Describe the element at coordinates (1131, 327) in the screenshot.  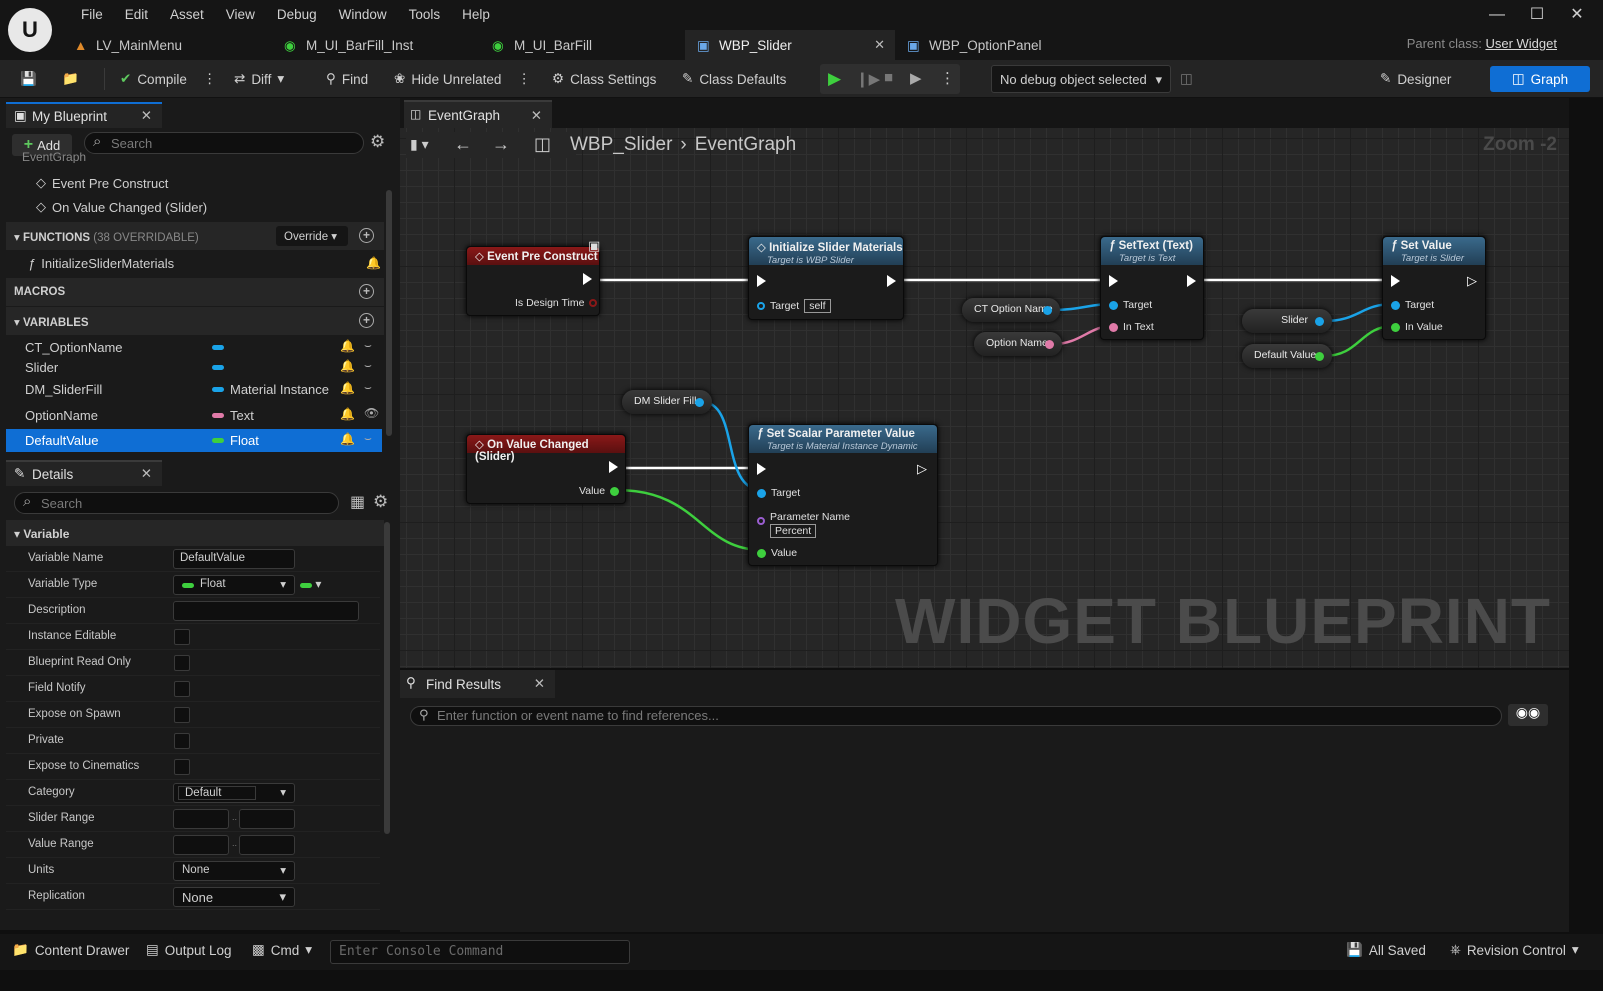
I see `in-text-pin: In Text` at that location.